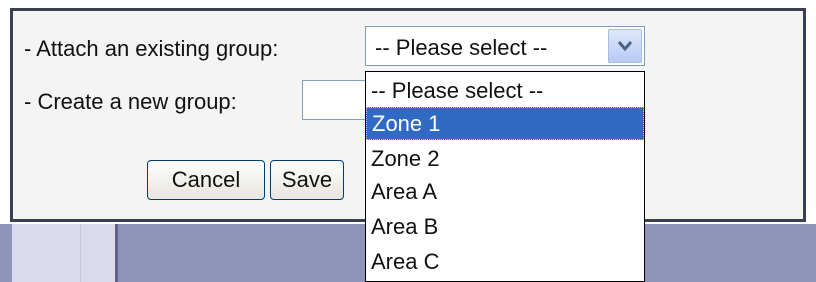  I want to click on chevron-down-icon, so click(625, 46).